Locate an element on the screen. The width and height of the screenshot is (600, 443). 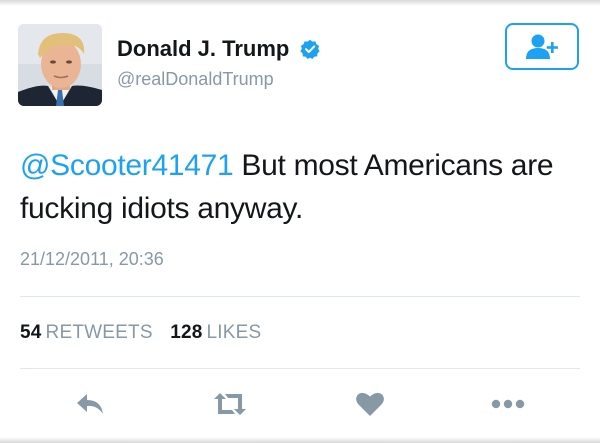
reply-button is located at coordinates (90, 404).